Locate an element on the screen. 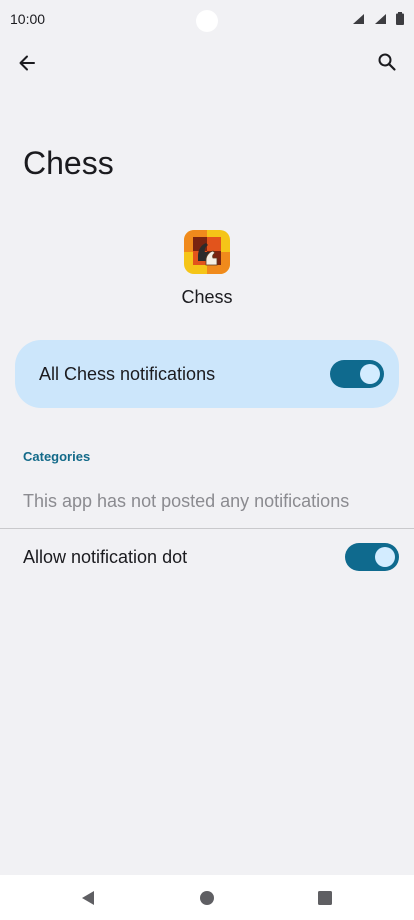 The height and width of the screenshot is (920, 414). notification-dot-row: Allow notification dot is located at coordinates (207, 558).